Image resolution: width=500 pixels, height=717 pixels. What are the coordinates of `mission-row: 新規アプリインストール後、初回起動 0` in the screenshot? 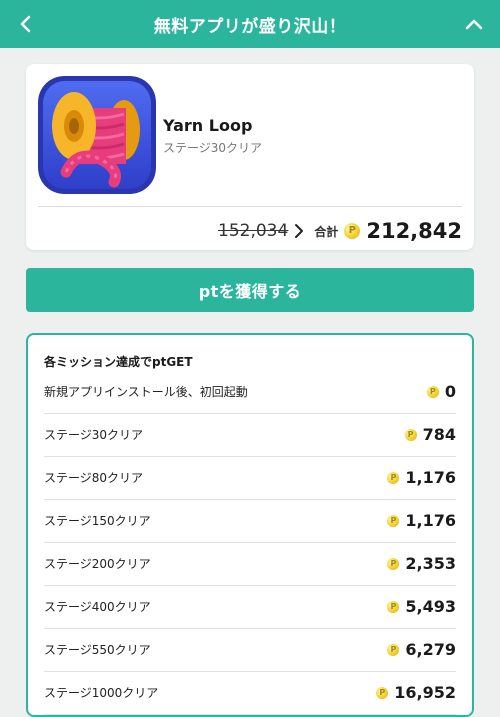 It's located at (250, 392).